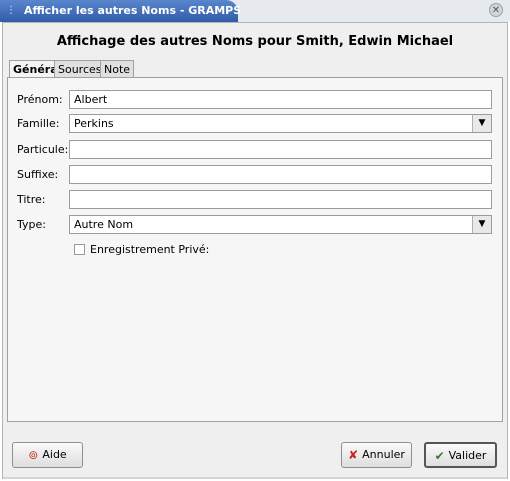 The image size is (510, 481). I want to click on particule-input, so click(280, 149).